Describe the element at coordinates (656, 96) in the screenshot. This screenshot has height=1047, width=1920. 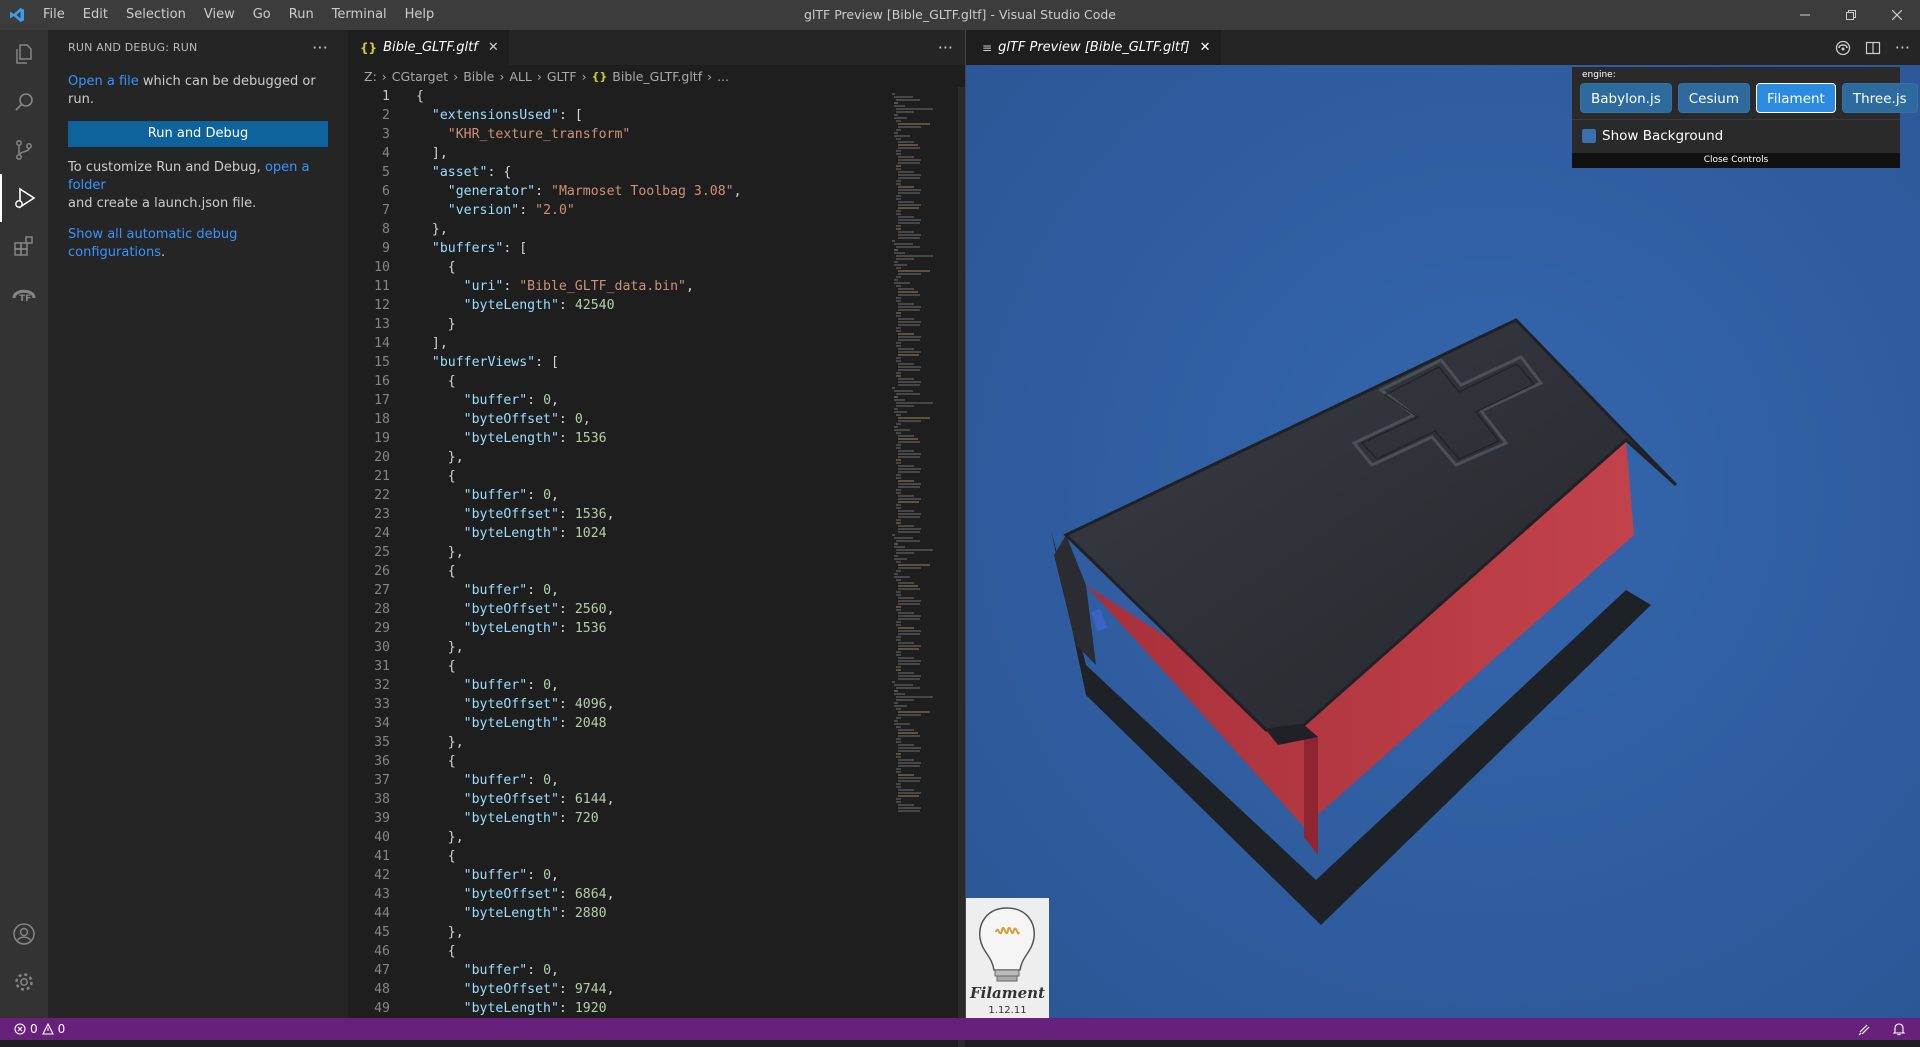
I see `code-line: 1{` at that location.